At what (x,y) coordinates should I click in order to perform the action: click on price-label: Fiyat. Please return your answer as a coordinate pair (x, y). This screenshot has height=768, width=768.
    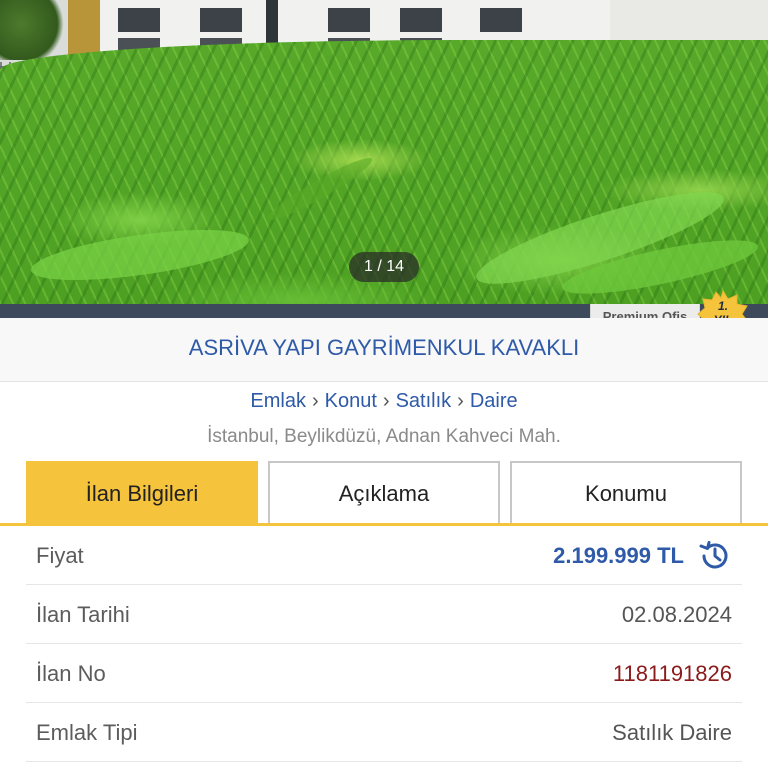
    Looking at the image, I should click on (60, 555).